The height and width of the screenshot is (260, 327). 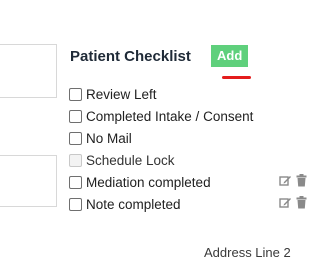 I want to click on row-actions-mediation, so click(x=293, y=183).